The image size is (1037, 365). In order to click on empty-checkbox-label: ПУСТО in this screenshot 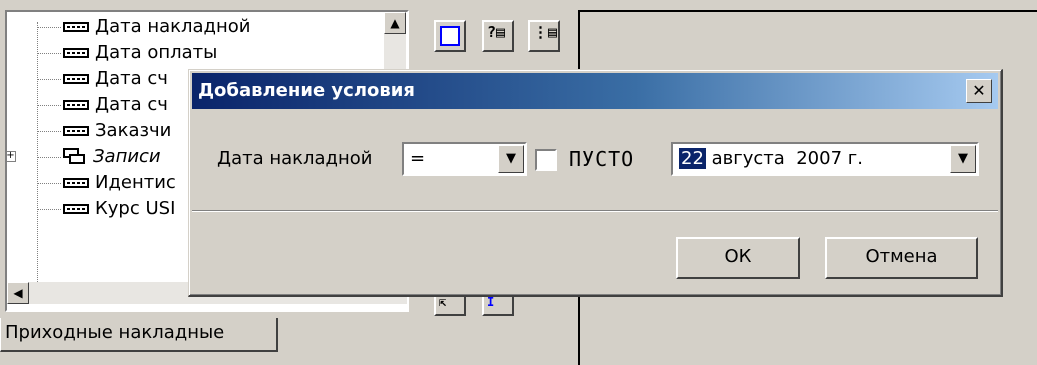, I will do `click(602, 159)`.